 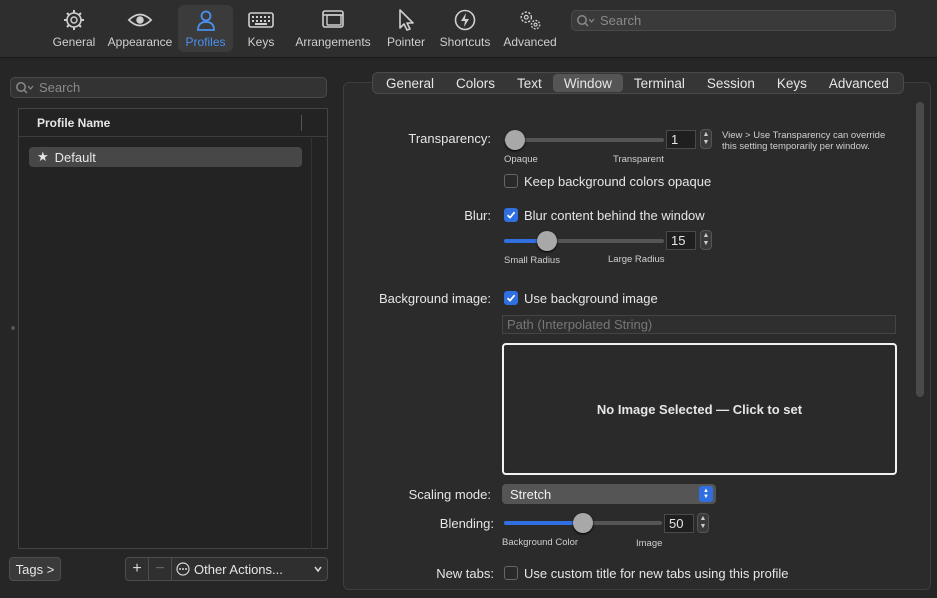 I want to click on tab-text: Text, so click(x=529, y=83).